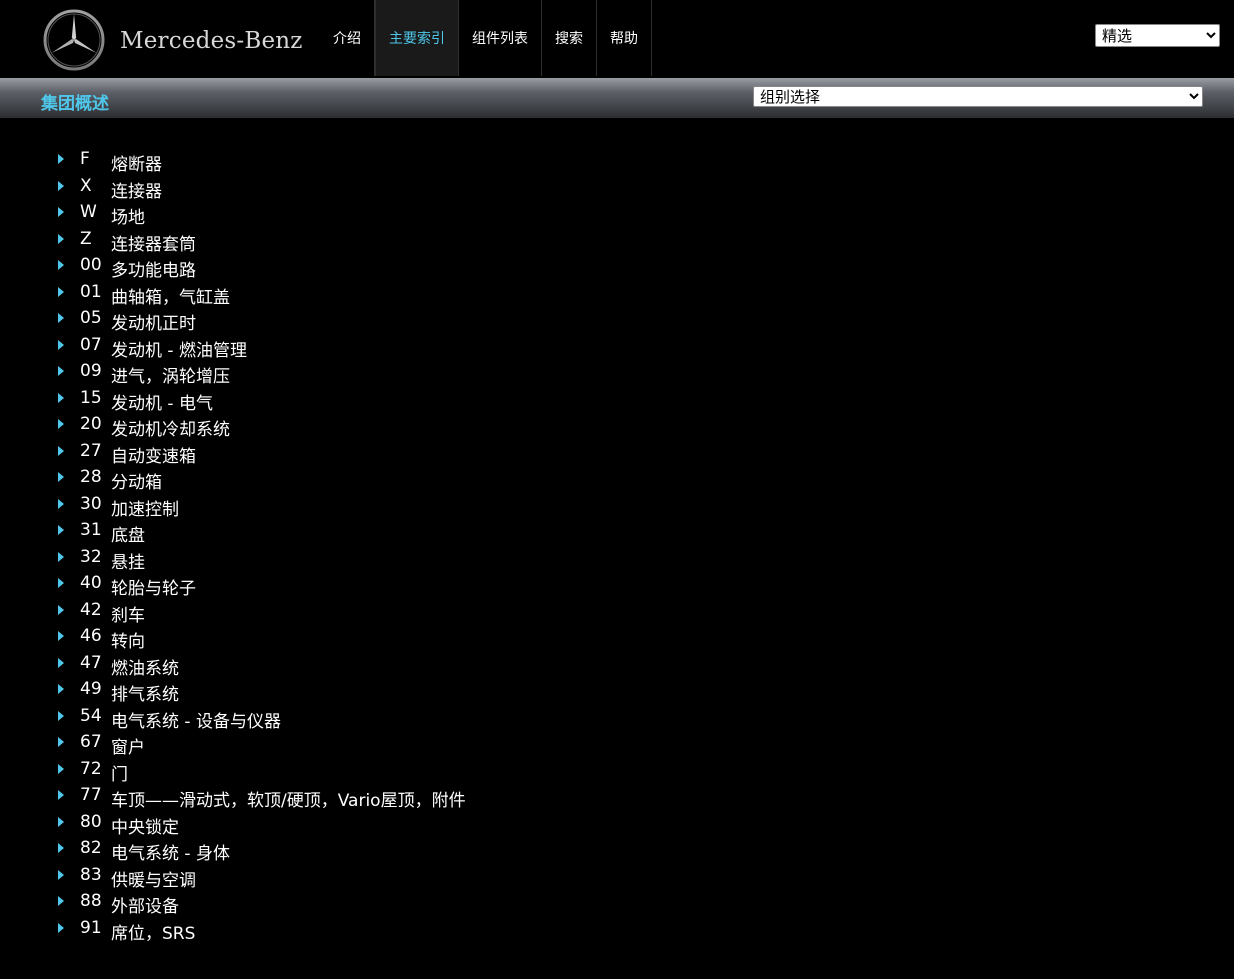 Image resolution: width=1234 pixels, height=979 pixels. Describe the element at coordinates (128, 560) in the screenshot. I see `group-name-link: 悬挂` at that location.